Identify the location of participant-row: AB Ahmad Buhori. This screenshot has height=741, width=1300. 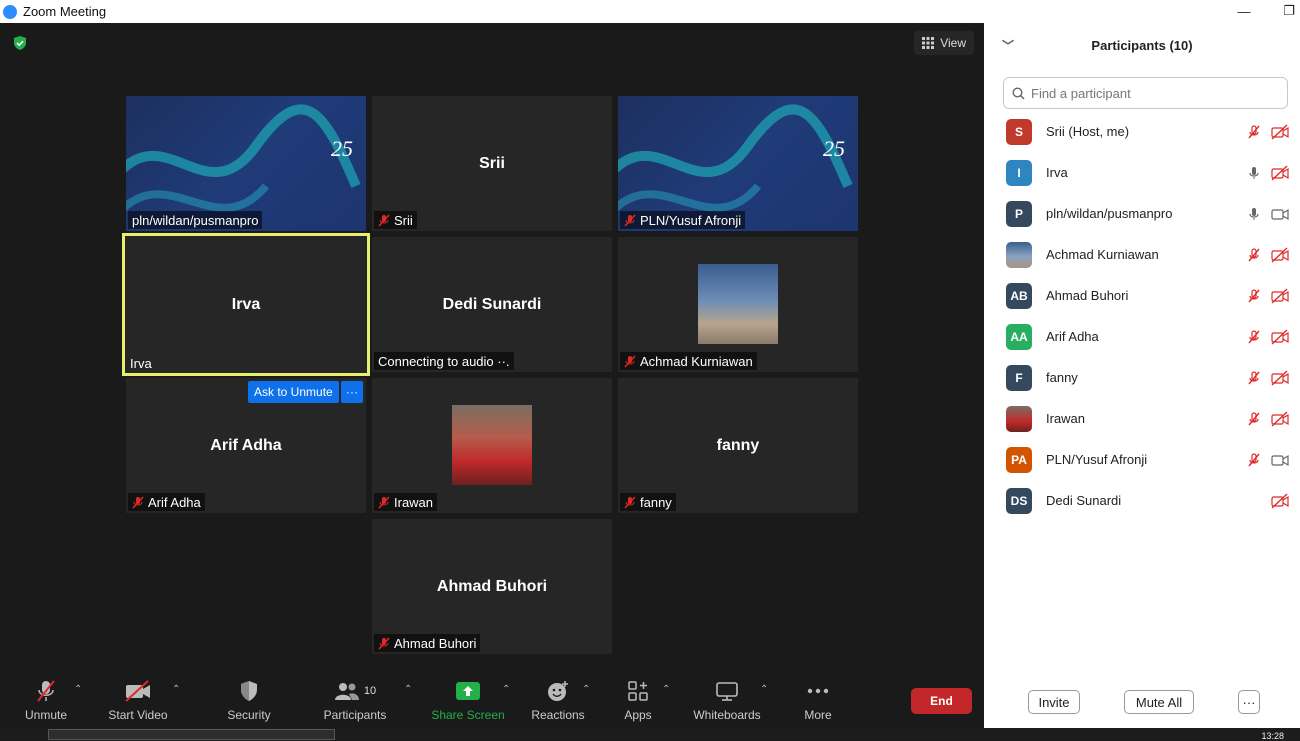
(1142, 295).